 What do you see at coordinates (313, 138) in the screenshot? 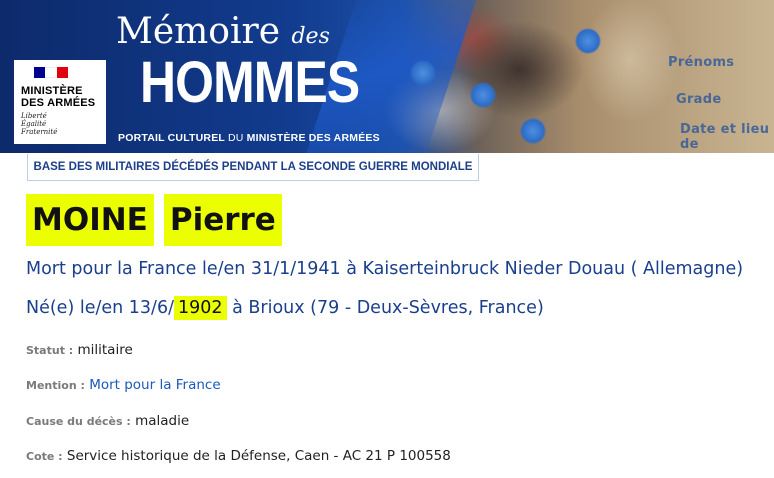
I see `subtitle-ministere: MINISTÈRE DES ARMÉES` at bounding box center [313, 138].